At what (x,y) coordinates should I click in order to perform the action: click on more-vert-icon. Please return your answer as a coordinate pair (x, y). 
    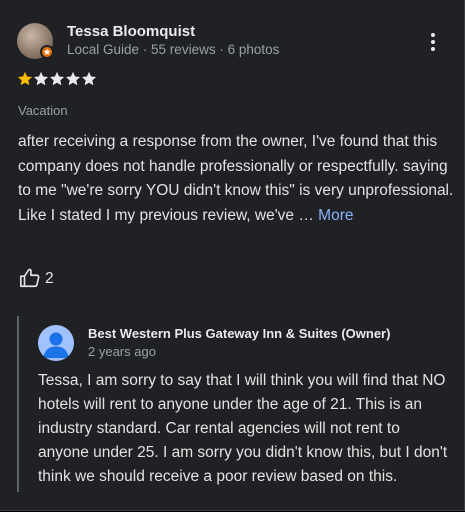
    Looking at the image, I should click on (434, 42).